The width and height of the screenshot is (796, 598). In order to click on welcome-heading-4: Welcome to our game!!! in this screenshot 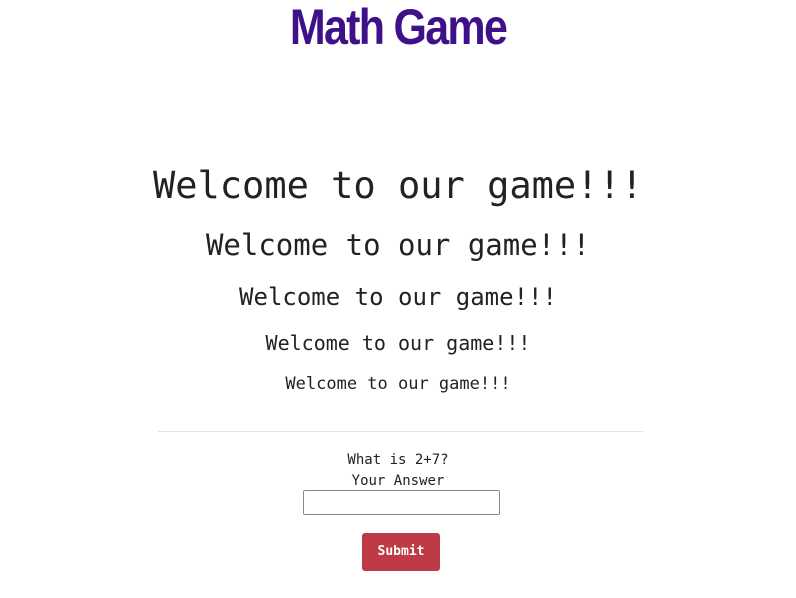, I will do `click(398, 343)`.